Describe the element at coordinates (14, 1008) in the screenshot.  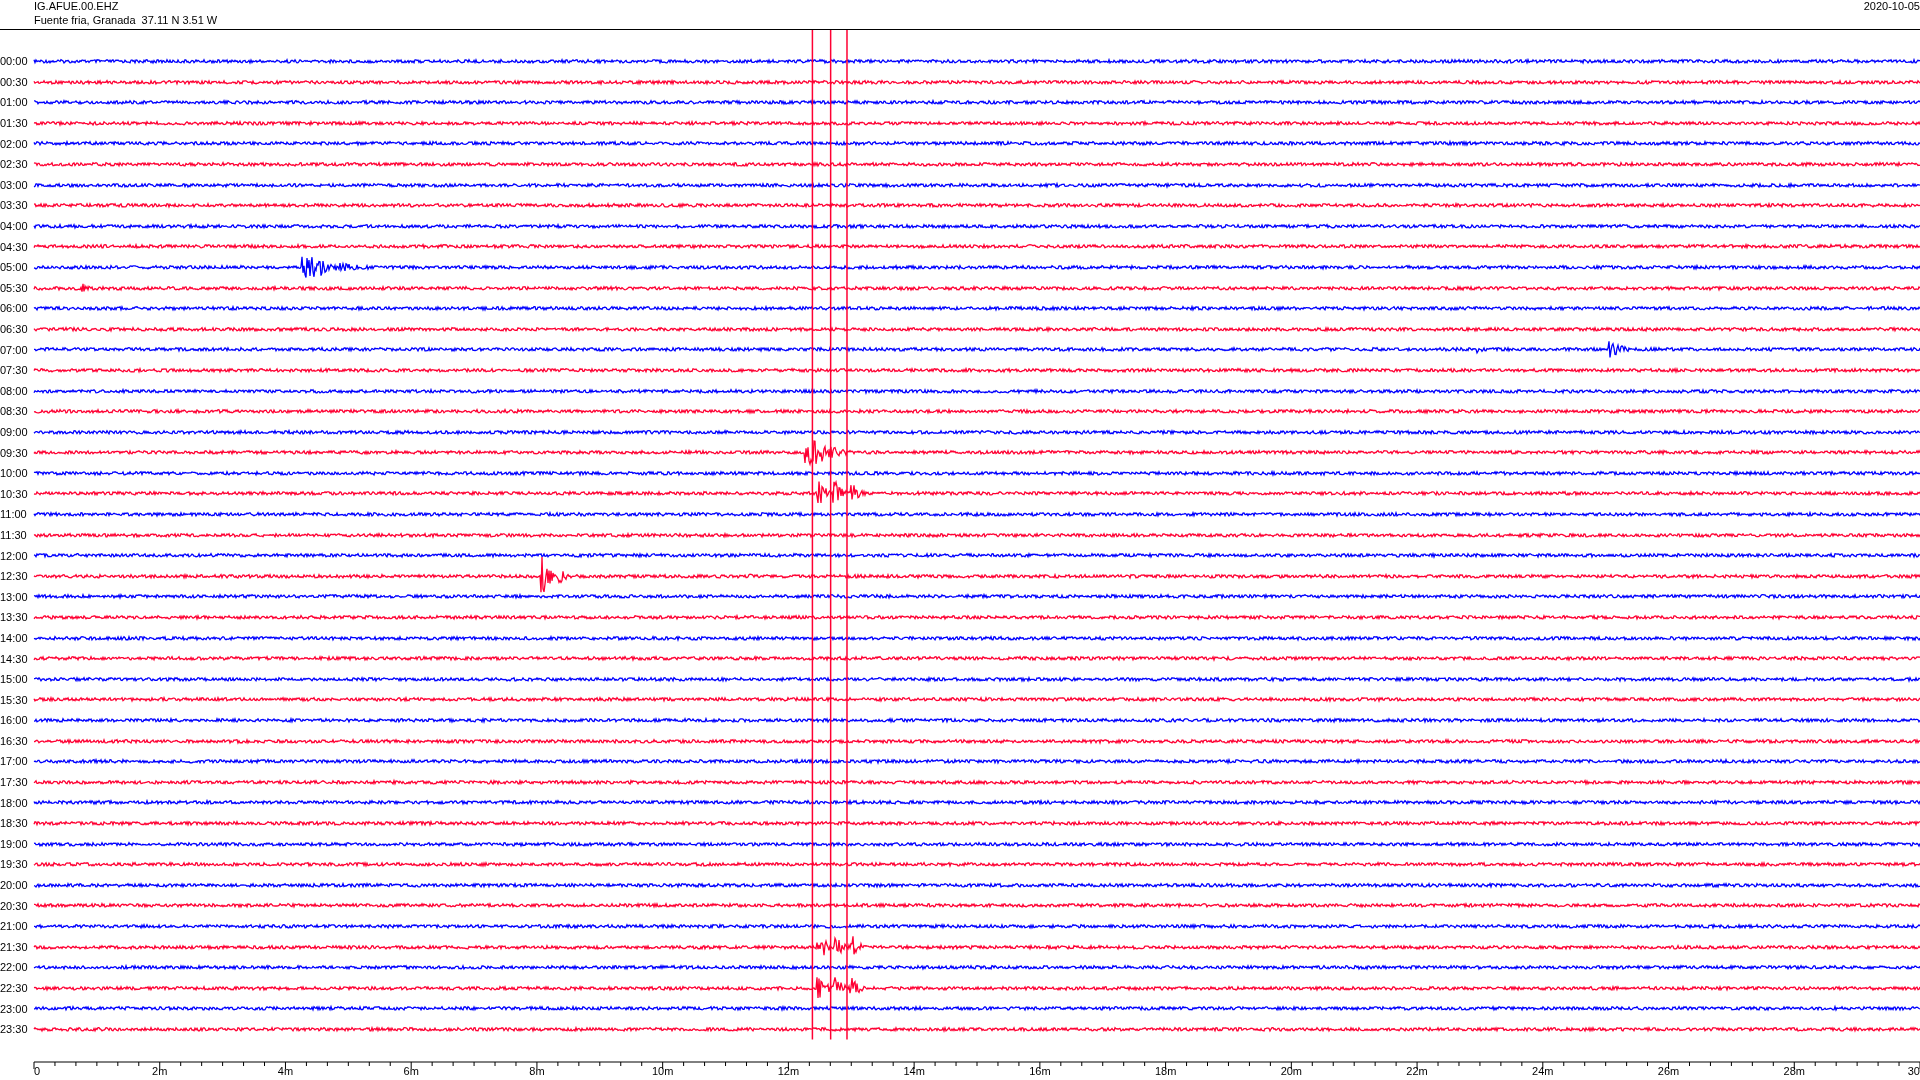
I see `time-label: 23:00` at that location.